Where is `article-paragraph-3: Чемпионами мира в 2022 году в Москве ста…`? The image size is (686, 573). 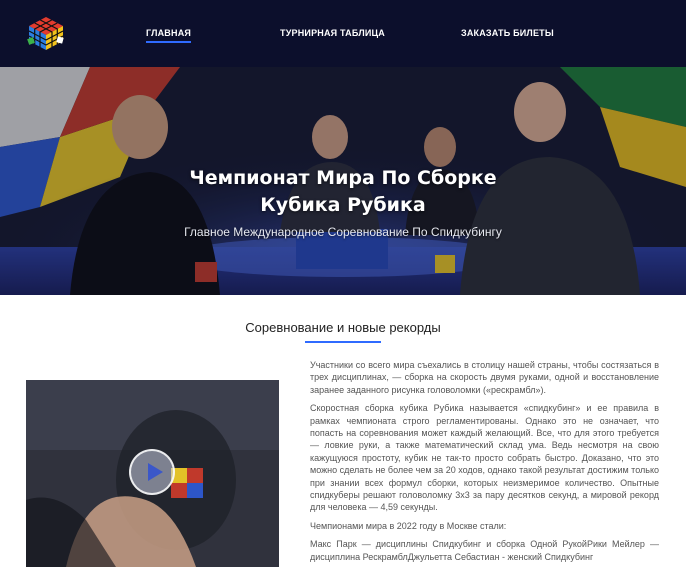
article-paragraph-3: Чемпионами мира в 2022 году в Москве ста… is located at coordinates (408, 525).